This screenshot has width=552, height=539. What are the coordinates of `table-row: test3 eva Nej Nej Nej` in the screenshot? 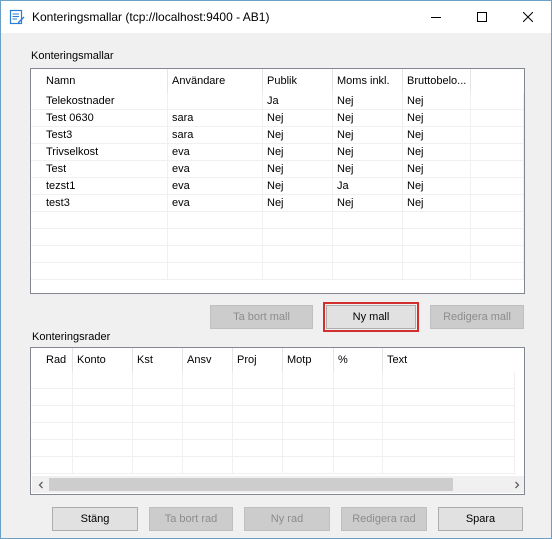 It's located at (277, 203).